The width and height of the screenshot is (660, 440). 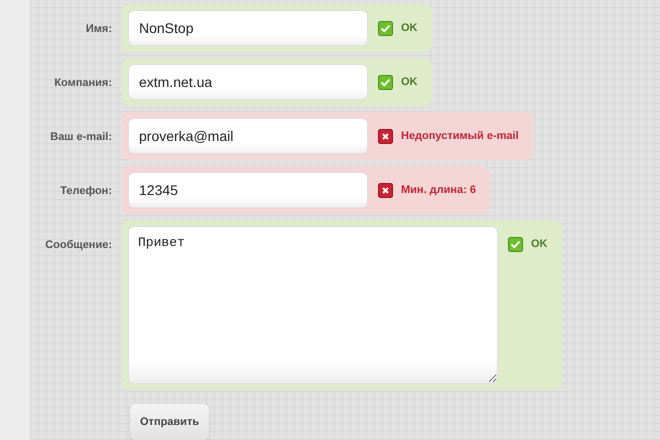 I want to click on validation-message: Мин. длина: 6, so click(x=438, y=190).